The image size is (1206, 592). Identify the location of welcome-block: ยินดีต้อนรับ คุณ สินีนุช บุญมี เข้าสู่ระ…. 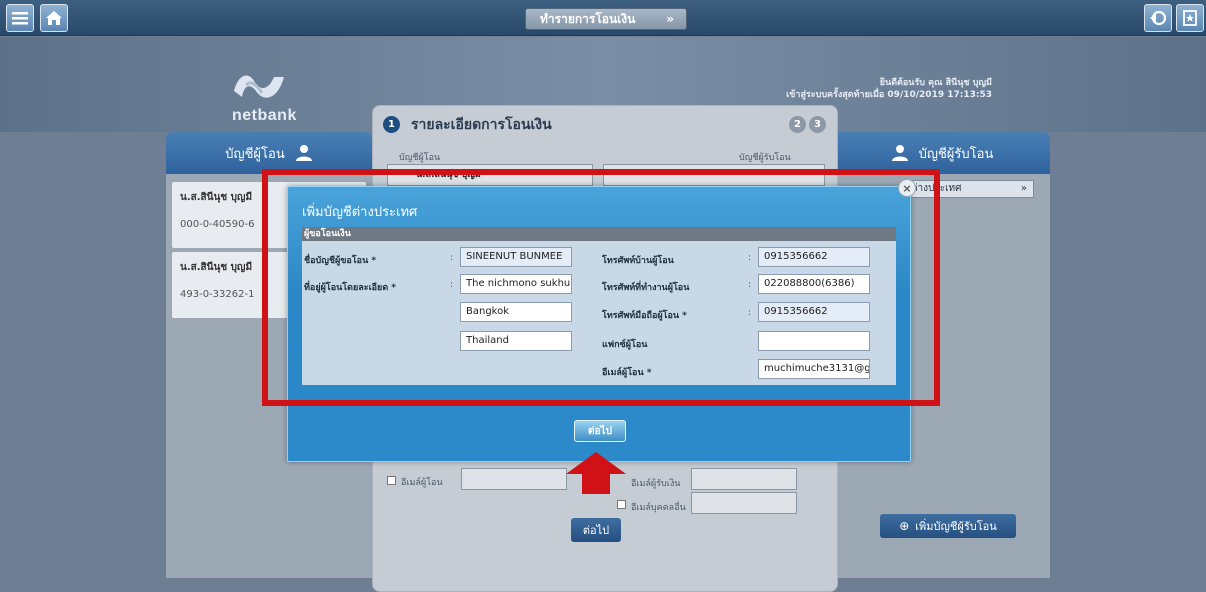
(889, 89).